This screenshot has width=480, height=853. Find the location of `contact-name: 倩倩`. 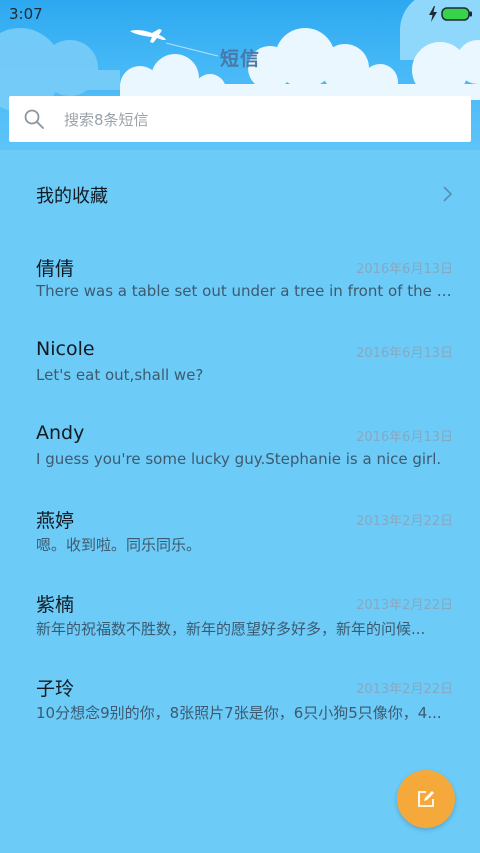

contact-name: 倩倩 is located at coordinates (55, 269).